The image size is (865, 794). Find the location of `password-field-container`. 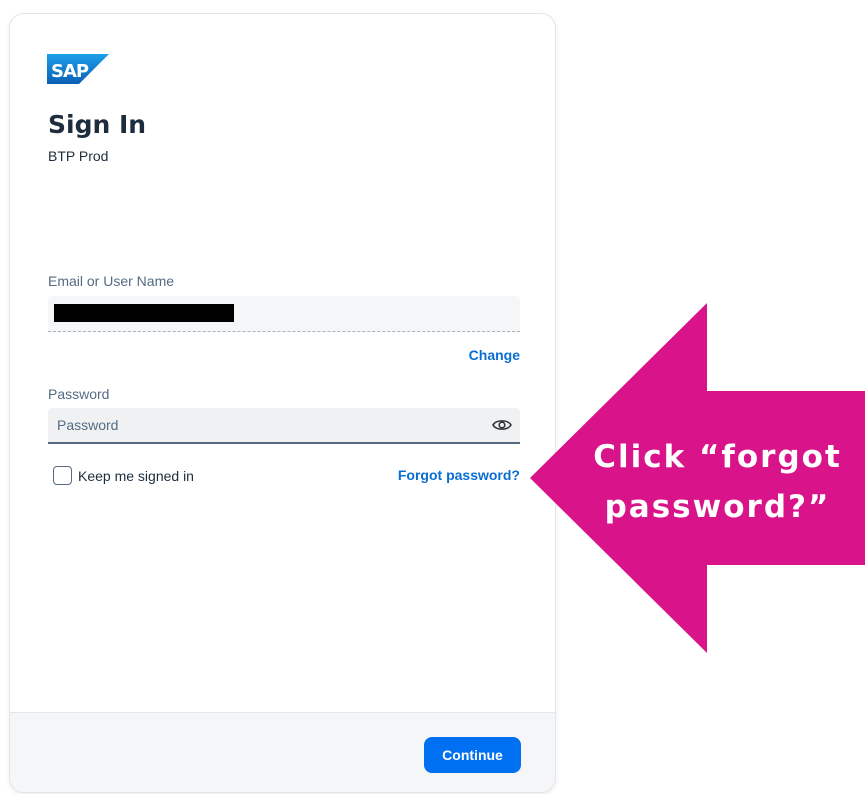

password-field-container is located at coordinates (284, 426).